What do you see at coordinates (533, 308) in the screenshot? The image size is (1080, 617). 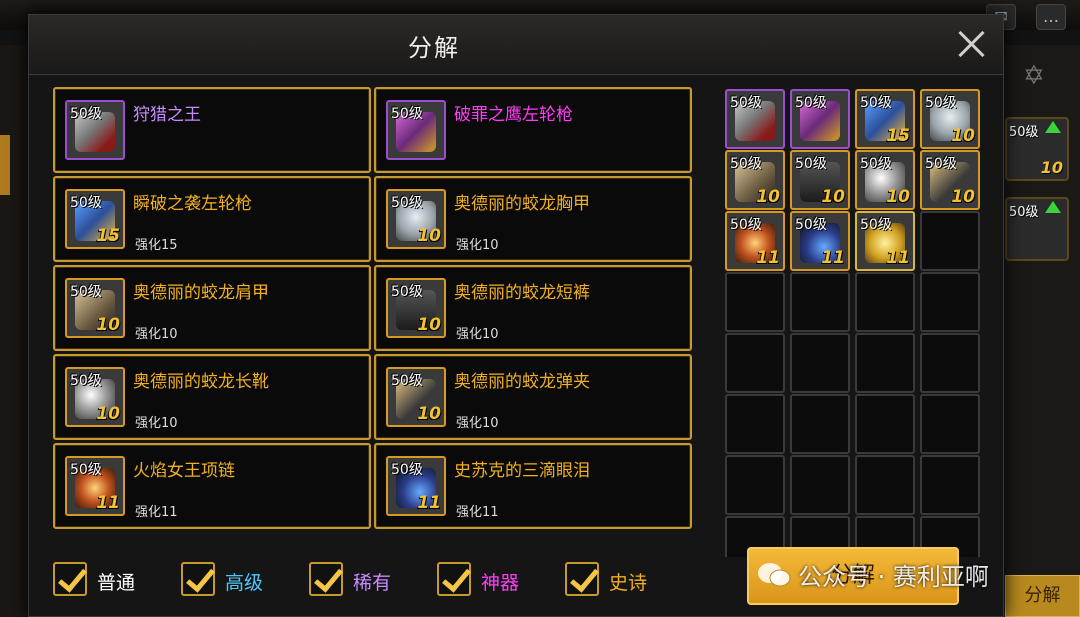 I see `item-card: 50级 10 奥德丽的蛟龙短裤 强化10` at bounding box center [533, 308].